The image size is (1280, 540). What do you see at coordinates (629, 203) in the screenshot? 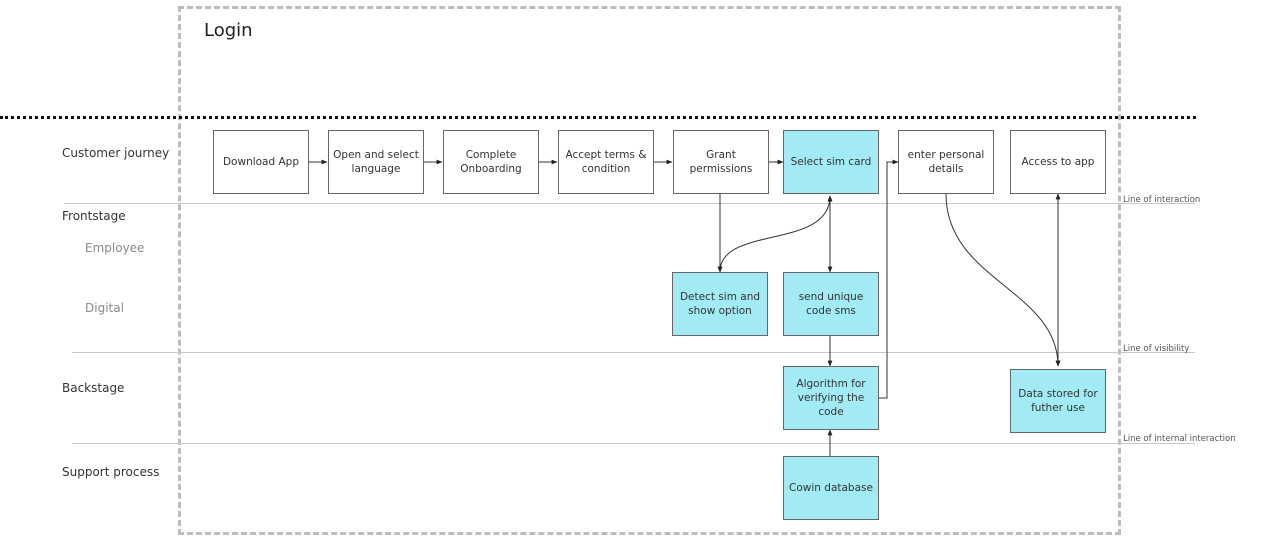
I see `line-of-interaction` at bounding box center [629, 203].